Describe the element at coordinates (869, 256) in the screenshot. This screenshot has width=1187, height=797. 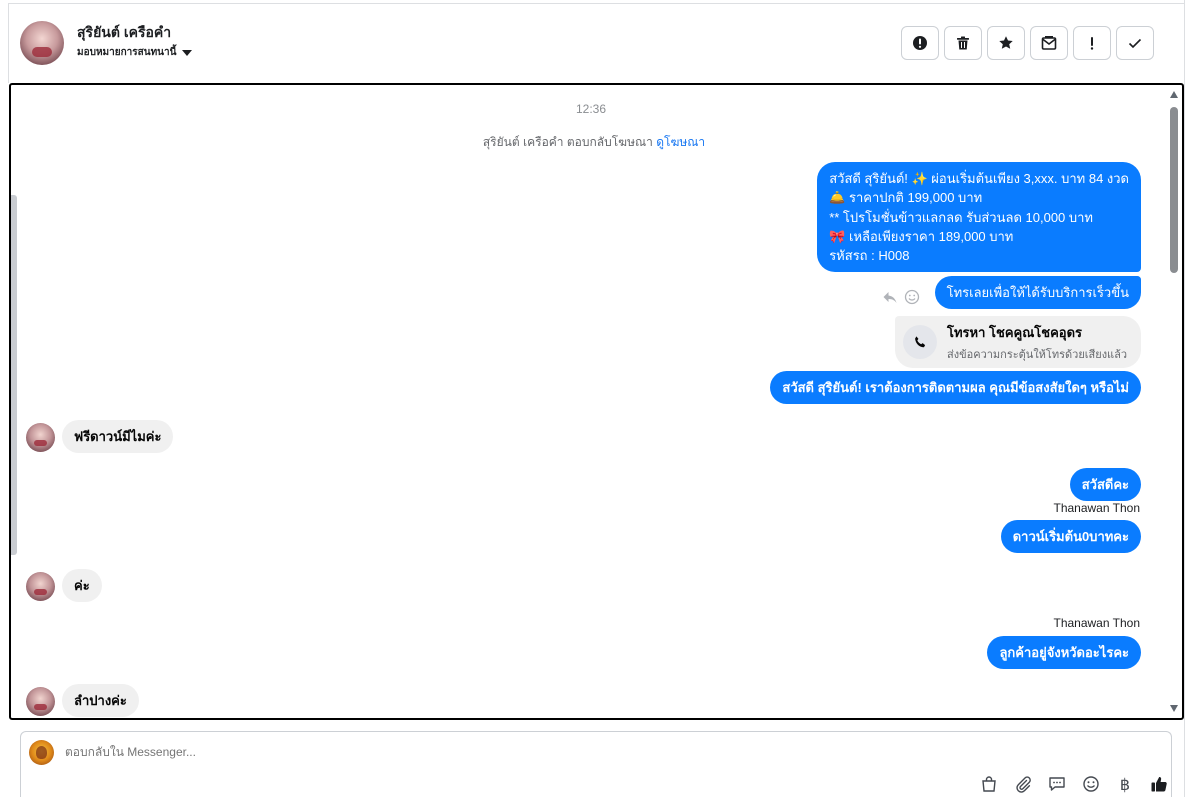
I see `promo-line: รหัสรถ : H008` at that location.